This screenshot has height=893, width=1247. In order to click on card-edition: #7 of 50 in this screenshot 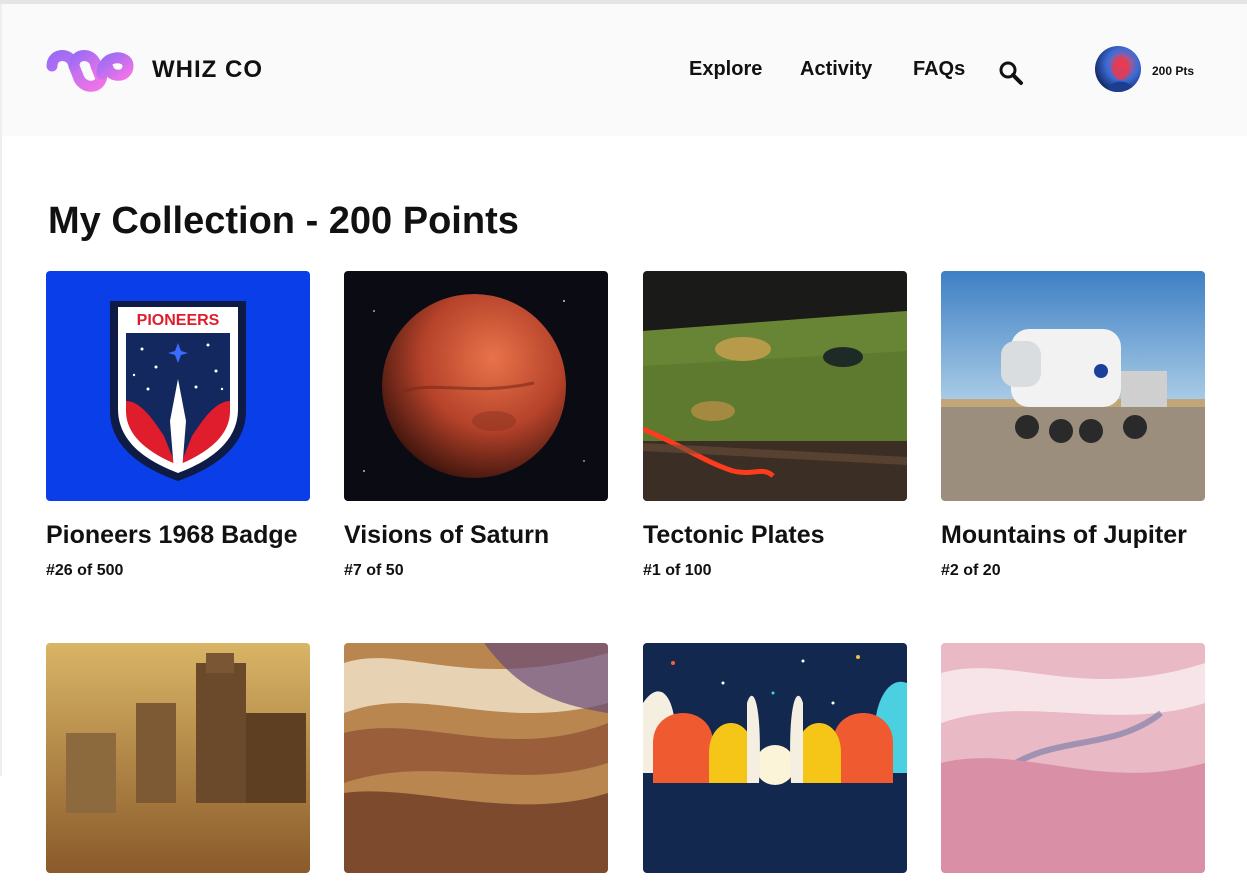, I will do `click(374, 570)`.